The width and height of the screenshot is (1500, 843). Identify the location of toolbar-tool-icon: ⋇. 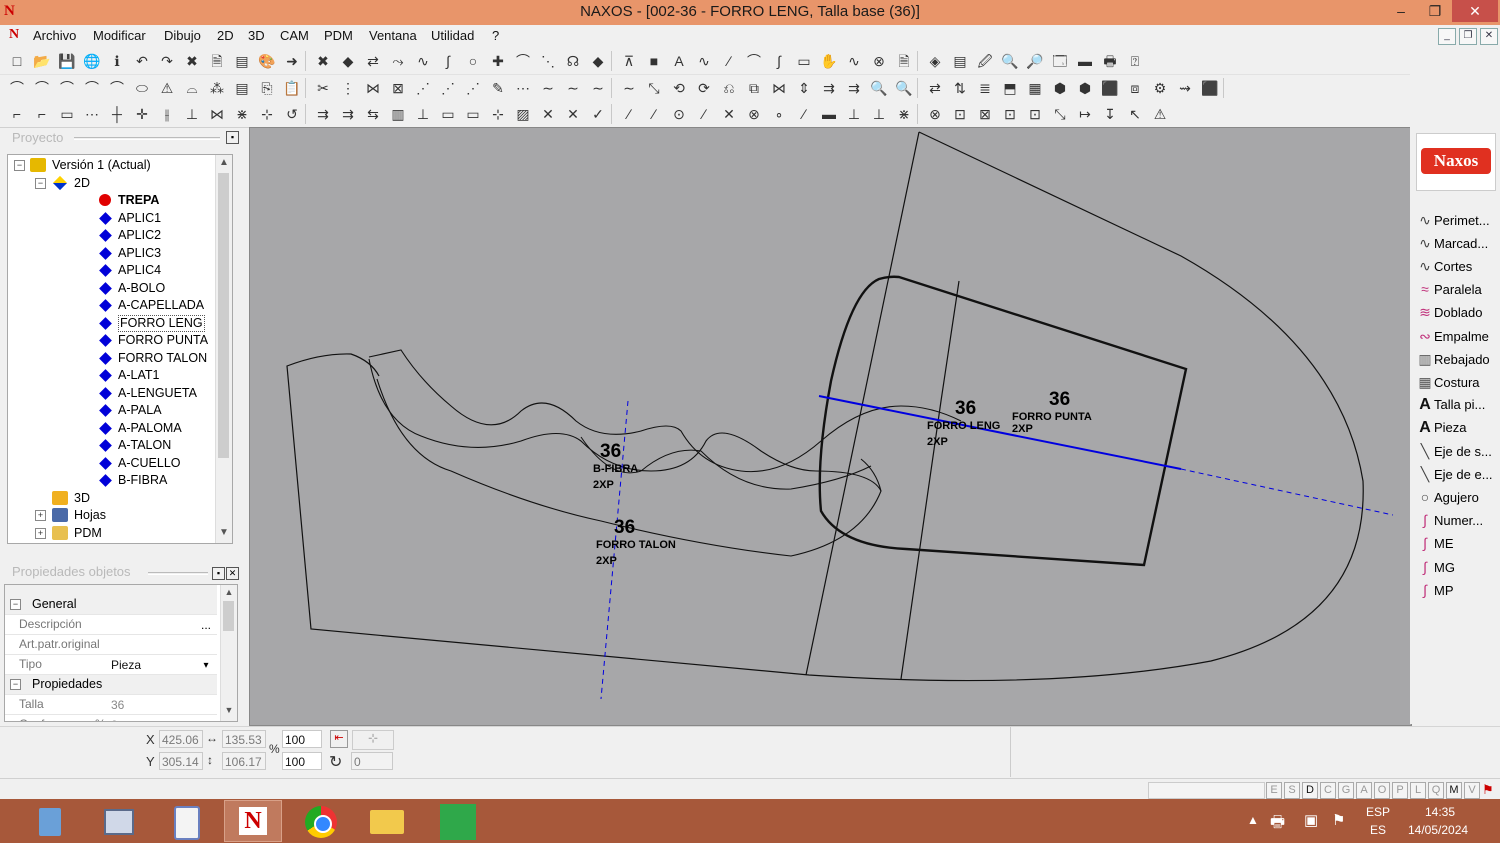
(904, 114).